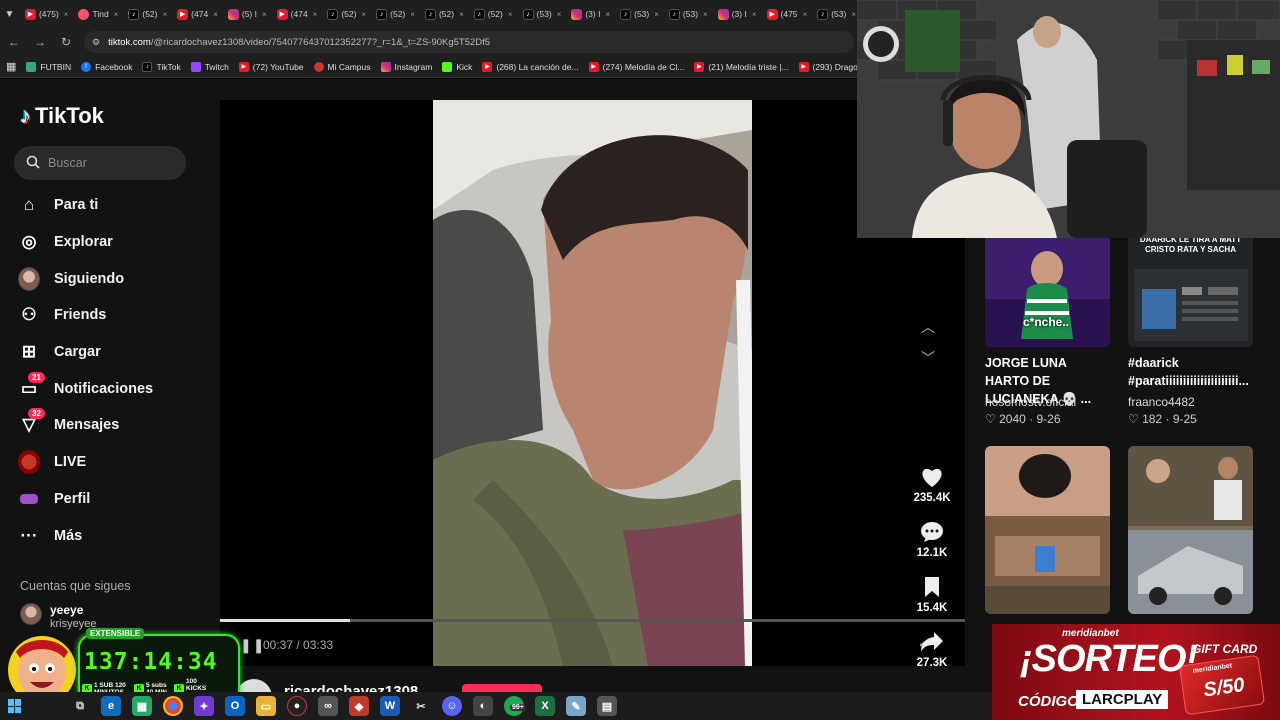 The image size is (1280, 720). Describe the element at coordinates (932, 601) in the screenshot. I see `save-button: 15.4K` at that location.